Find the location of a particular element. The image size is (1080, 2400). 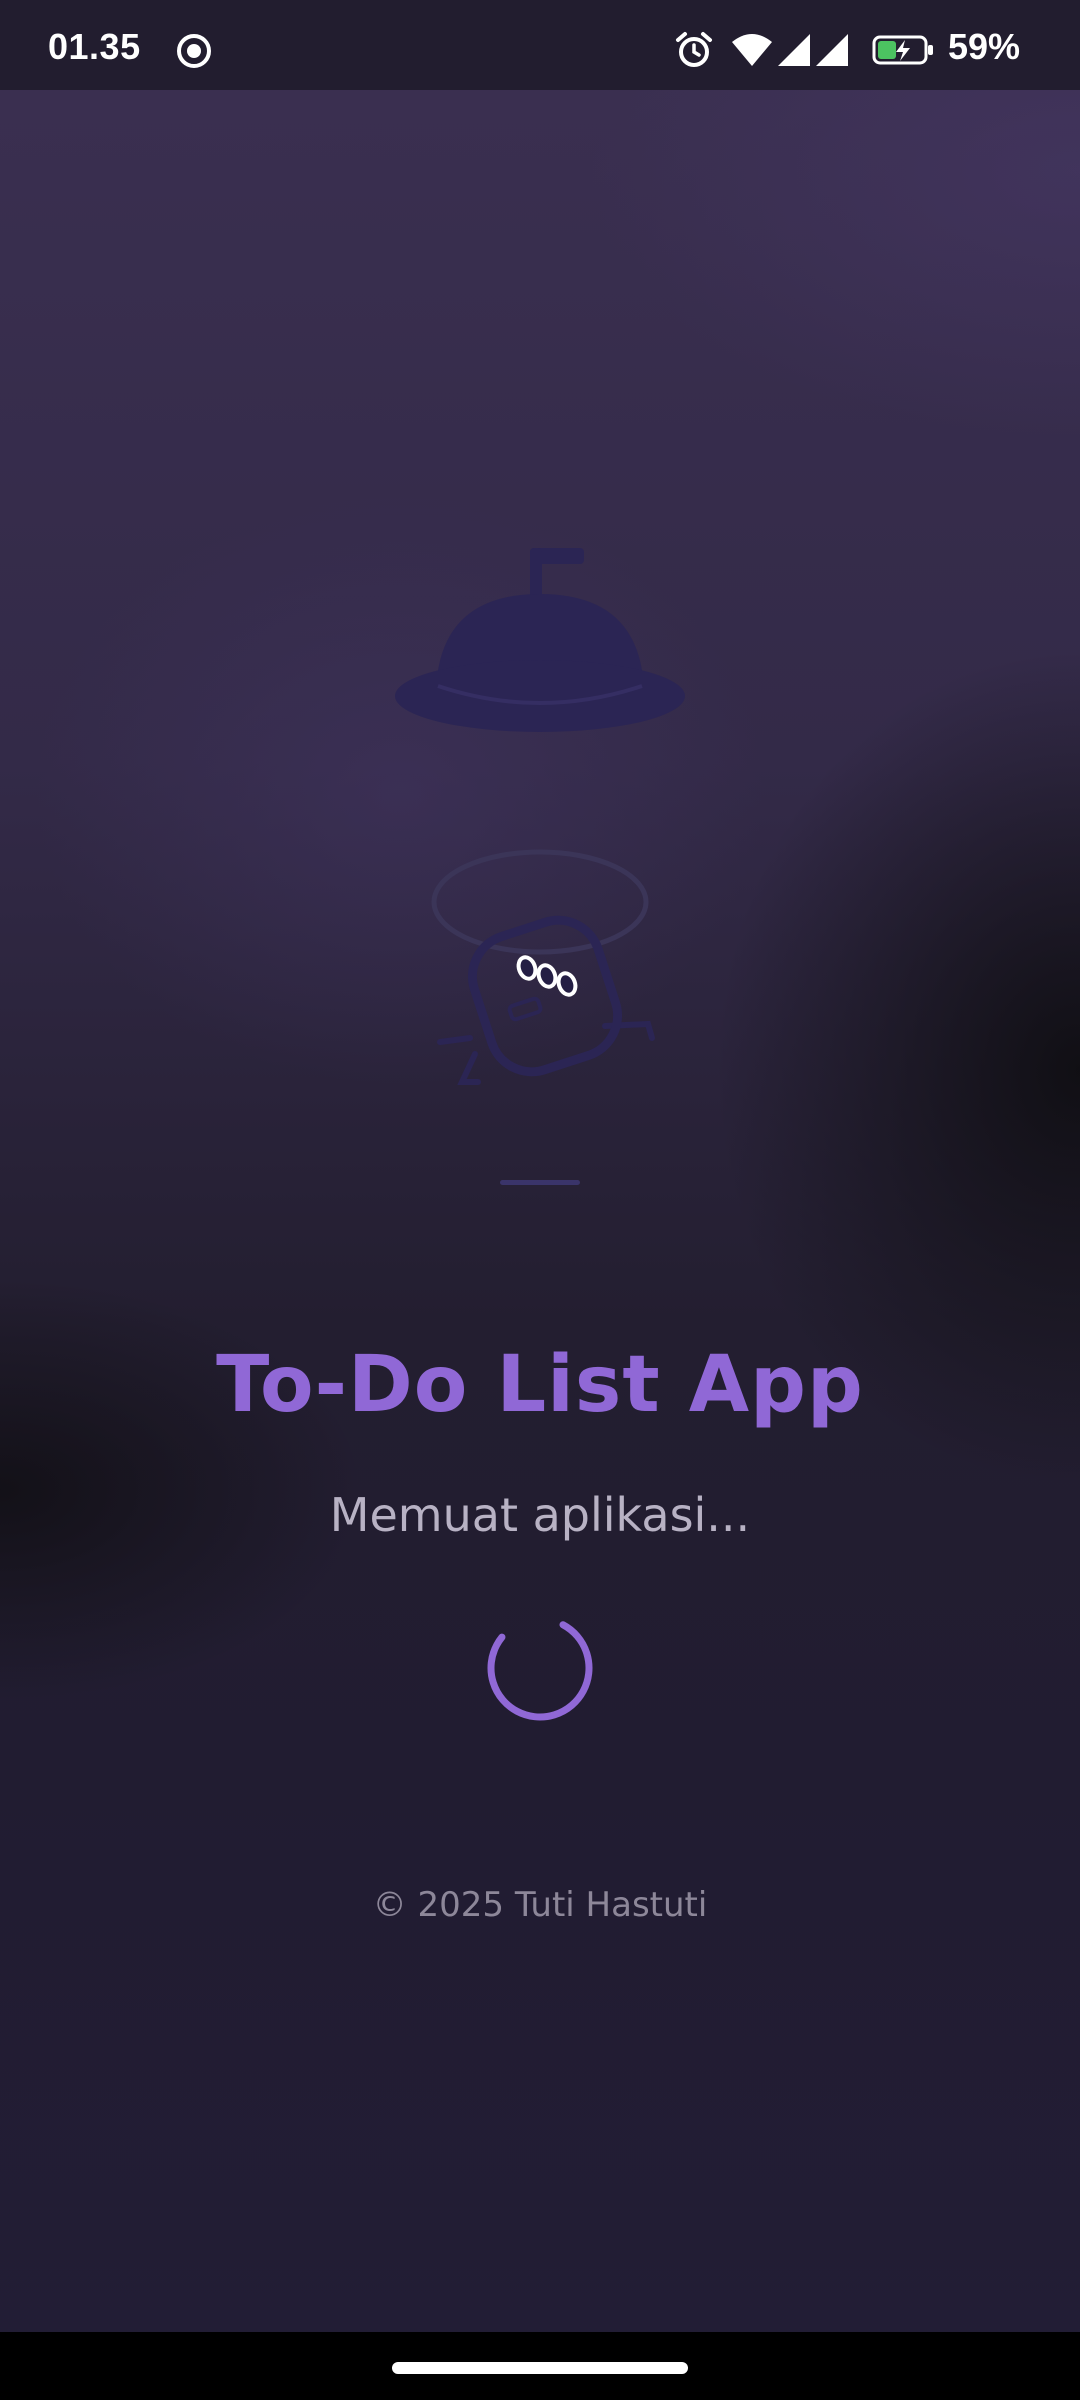

status-time: 01.35 is located at coordinates (94, 46).